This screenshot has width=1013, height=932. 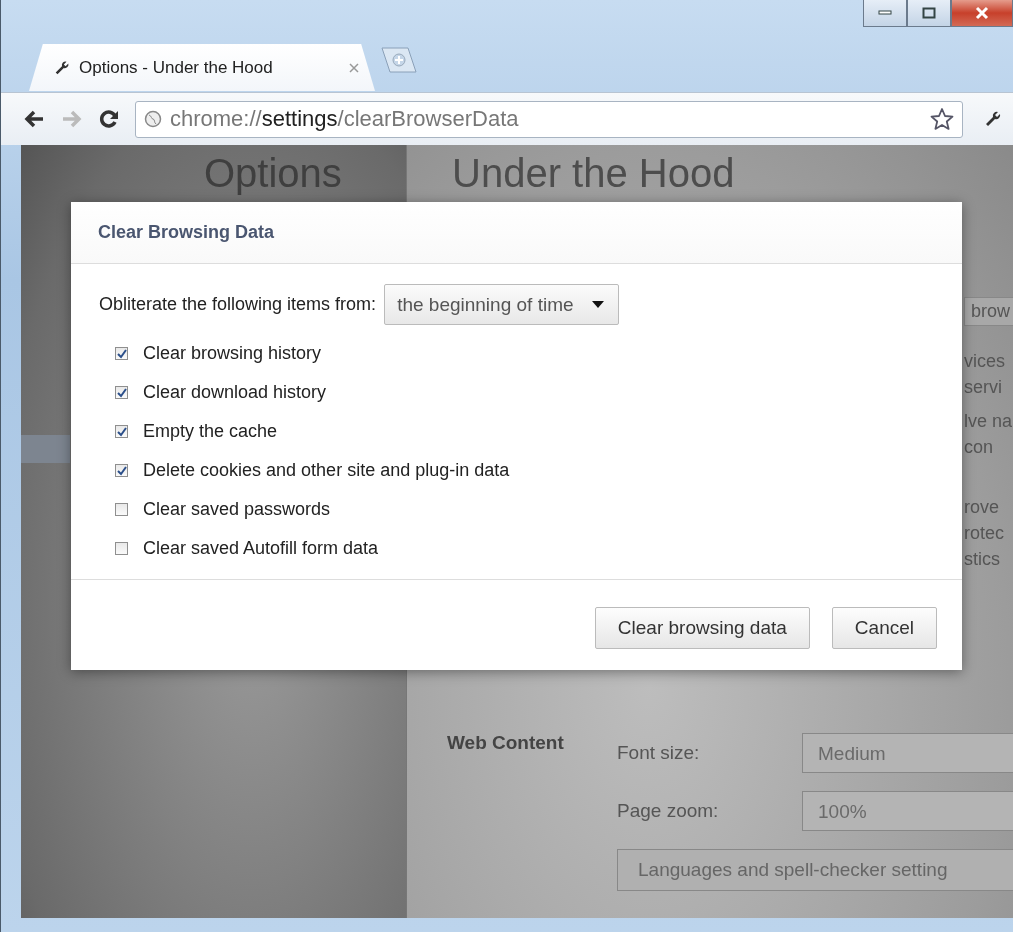 I want to click on checkbox-label: Clear saved Autofill form data, so click(x=261, y=548).